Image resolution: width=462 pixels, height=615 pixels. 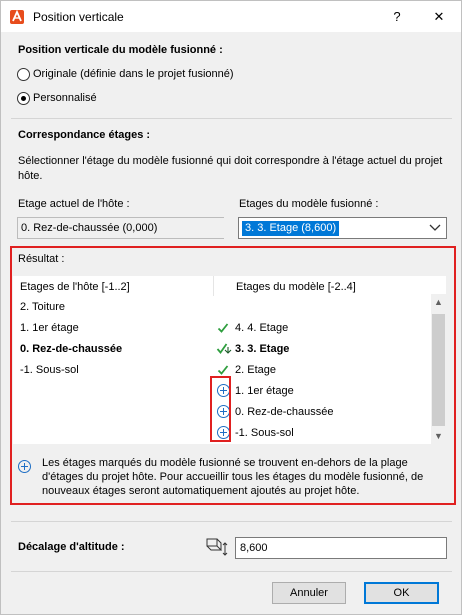 I want to click on story-mapping-heading: Correspondance étages :, so click(x=84, y=135).